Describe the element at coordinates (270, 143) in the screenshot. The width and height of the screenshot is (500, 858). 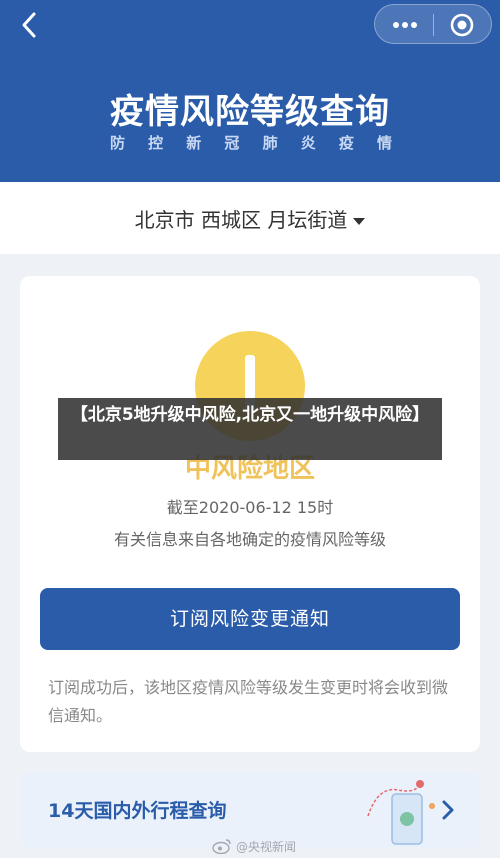
I see `subtitle-char: 肺` at that location.